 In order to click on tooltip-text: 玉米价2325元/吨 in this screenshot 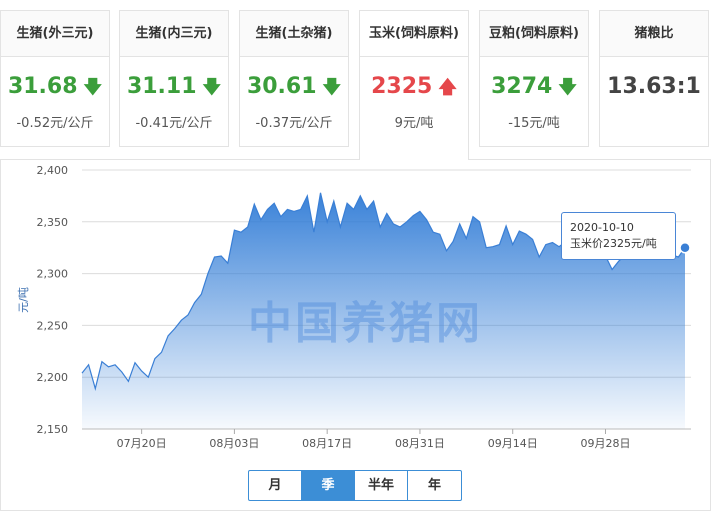, I will do `click(613, 243)`.